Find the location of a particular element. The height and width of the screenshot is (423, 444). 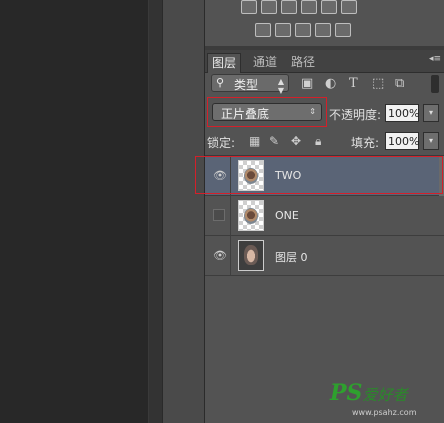

blend-mode-highlight: 正片叠底 ⇕ is located at coordinates (267, 112).